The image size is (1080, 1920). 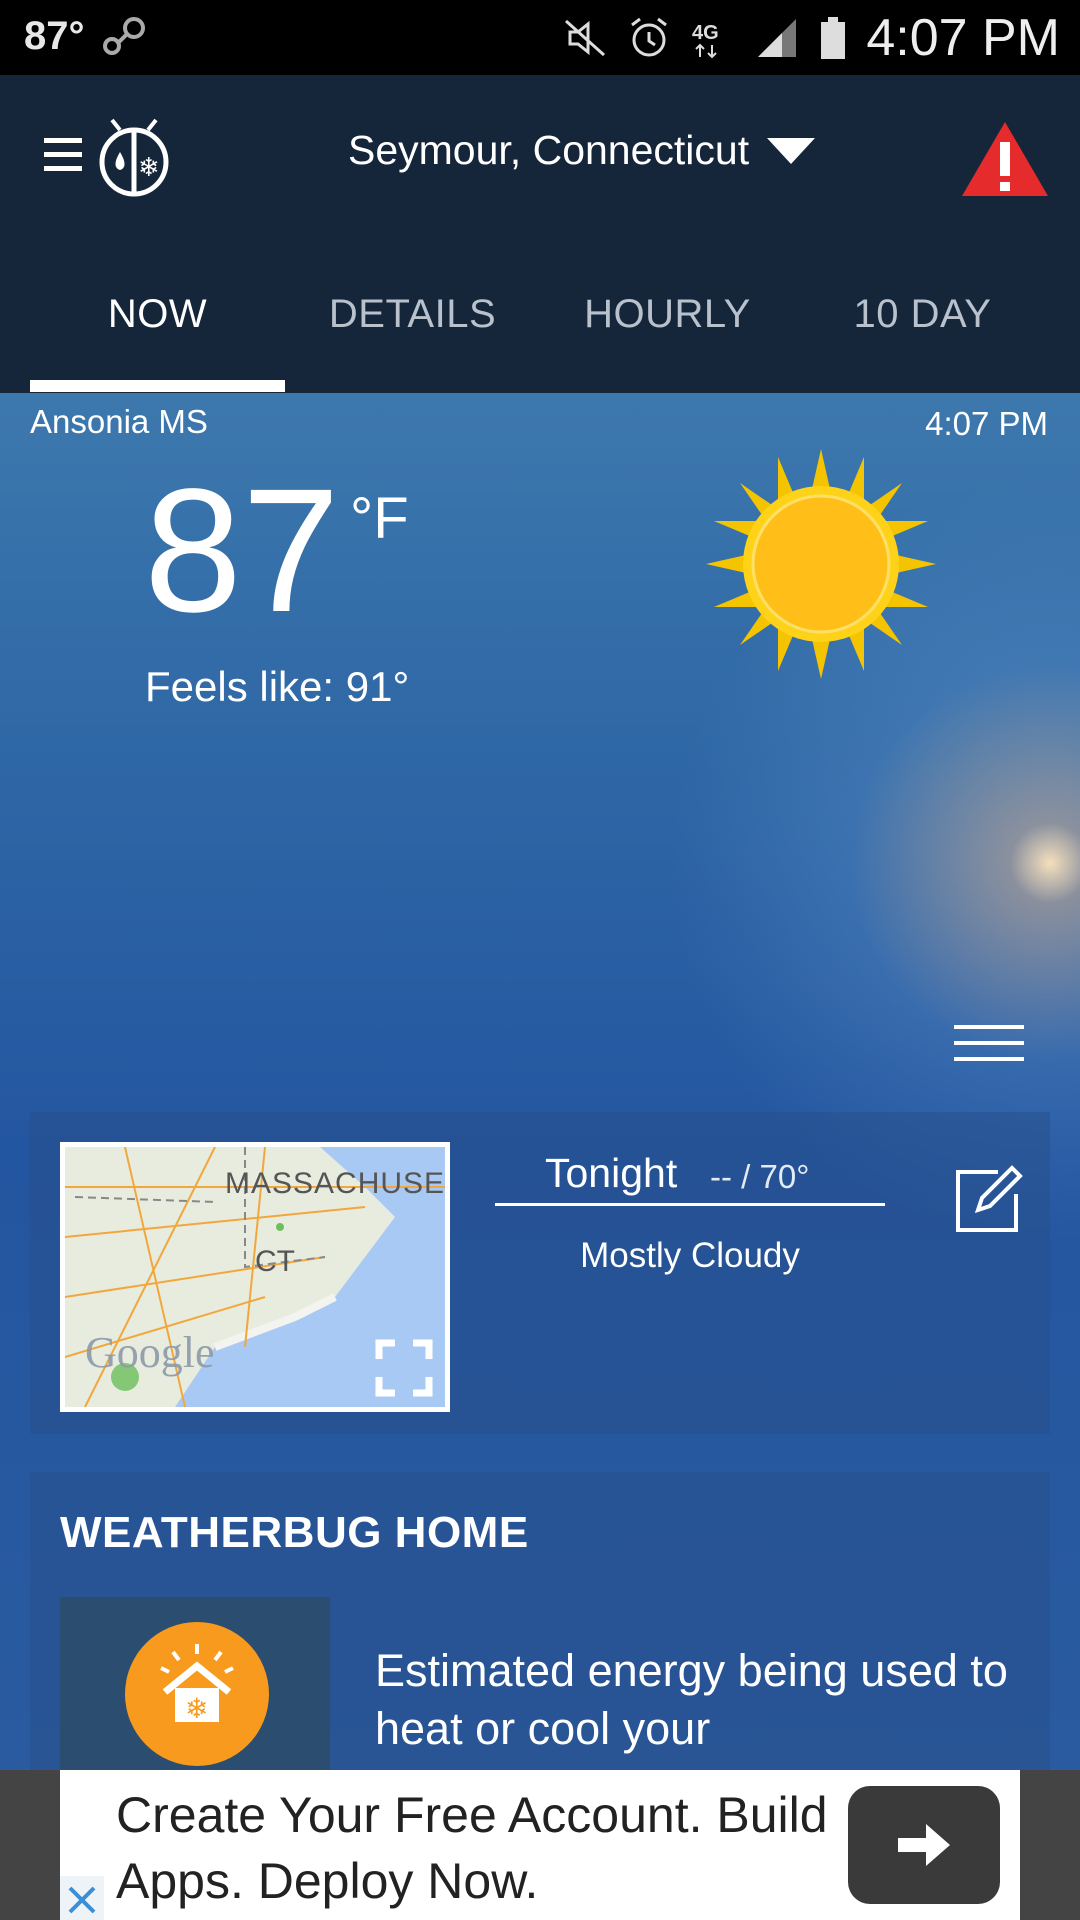 What do you see at coordinates (64, 158) in the screenshot?
I see `menu-icon` at bounding box center [64, 158].